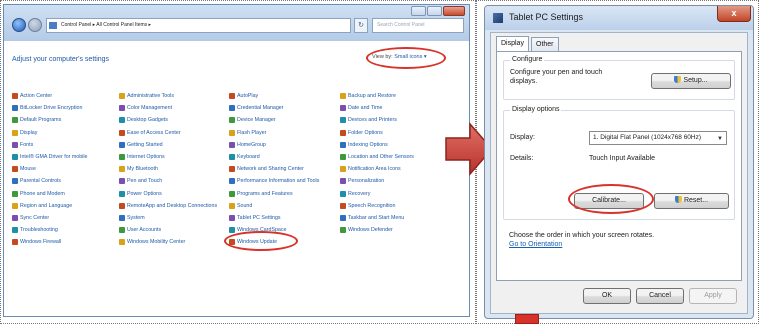 The height and width of the screenshot is (324, 759). I want to click on cancel-button: Cancel, so click(660, 296).